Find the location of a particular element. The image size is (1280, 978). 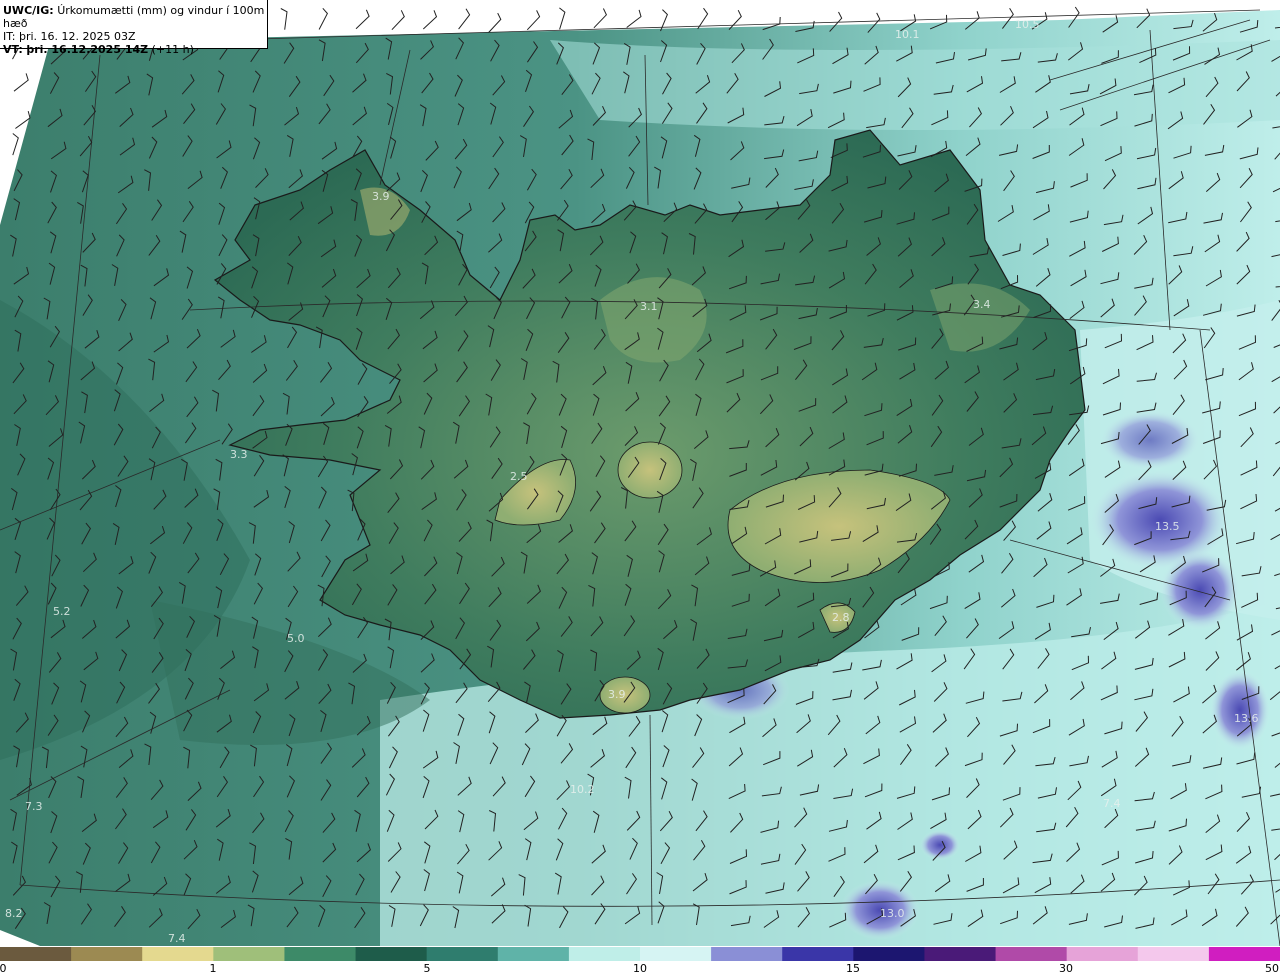

value-label: 3.4 is located at coordinates (982, 304).